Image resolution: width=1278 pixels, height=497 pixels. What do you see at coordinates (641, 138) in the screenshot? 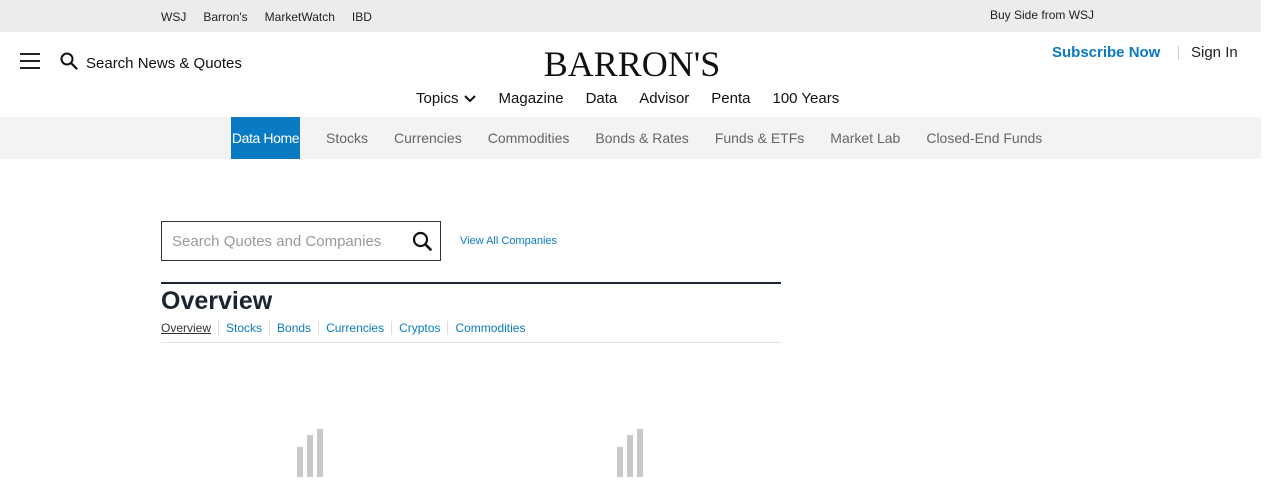
I see `subnav-bonds-rates: Bonds & Rates` at bounding box center [641, 138].